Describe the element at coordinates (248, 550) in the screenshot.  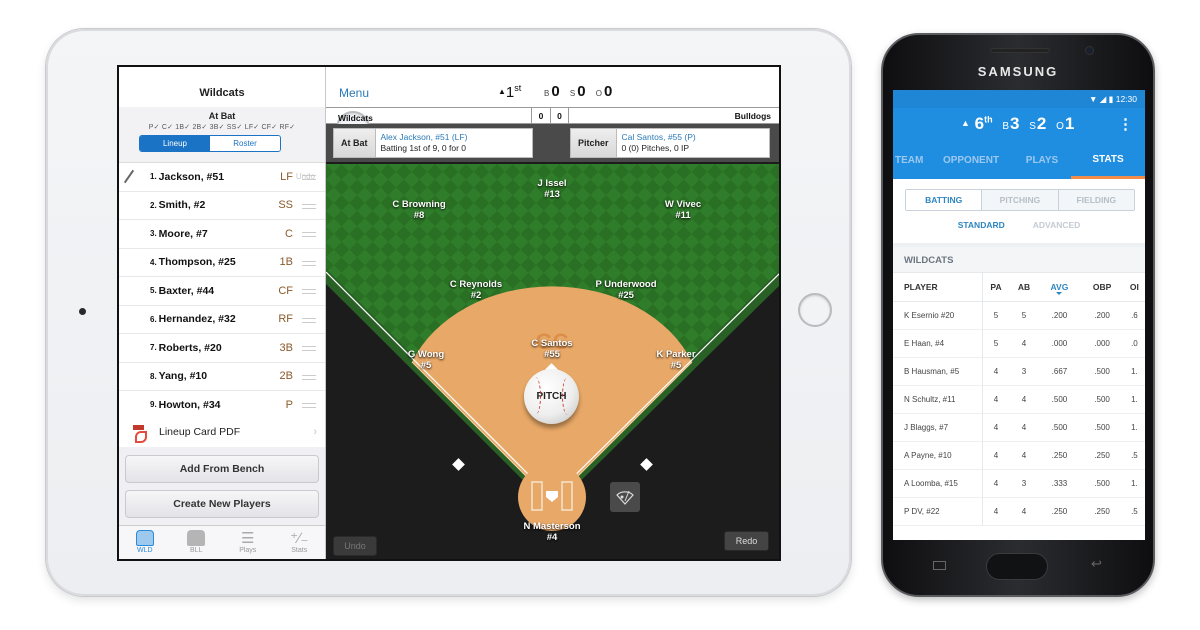
I see `tab-label: Plays` at that location.